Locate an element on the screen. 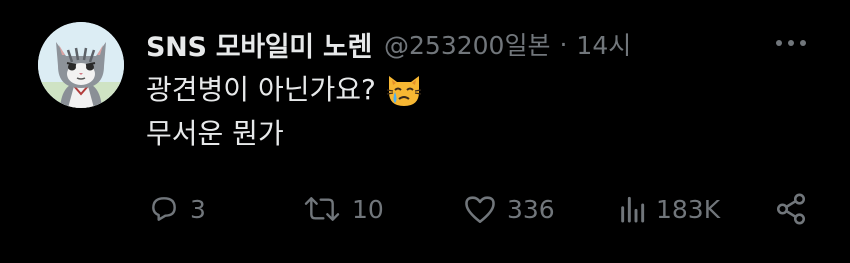 This screenshot has width=850, height=263. tweet-text-line-1: 광견병이 아닌가요? is located at coordinates (261, 89).